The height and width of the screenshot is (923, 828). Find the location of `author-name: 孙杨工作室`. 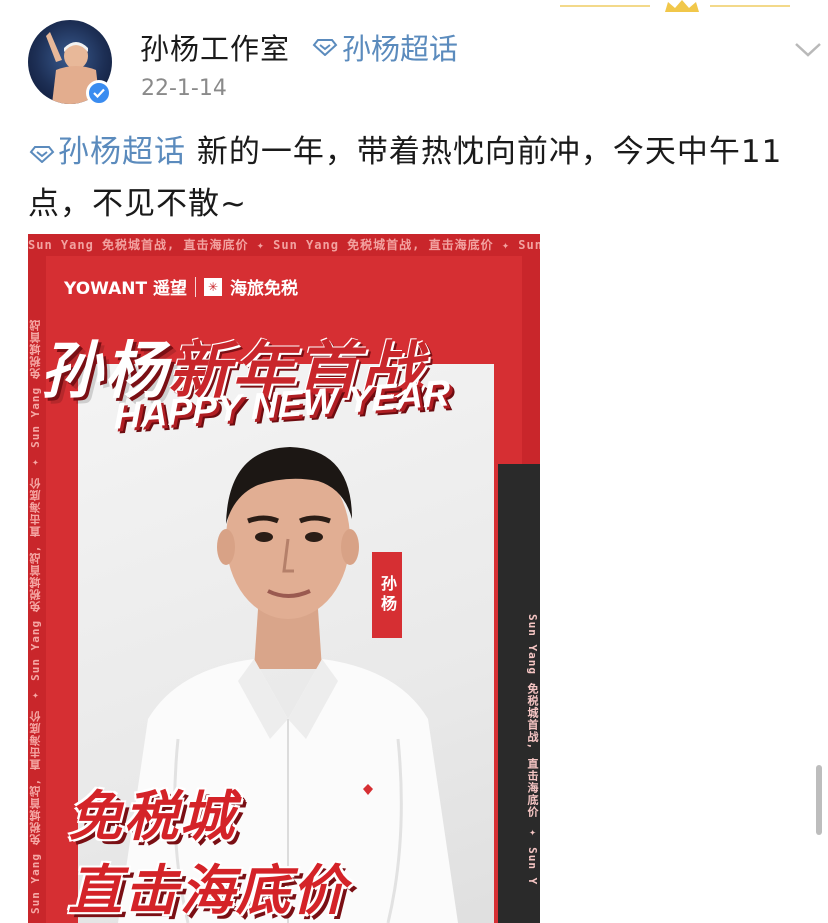

author-name: 孙杨工作室 is located at coordinates (215, 47).